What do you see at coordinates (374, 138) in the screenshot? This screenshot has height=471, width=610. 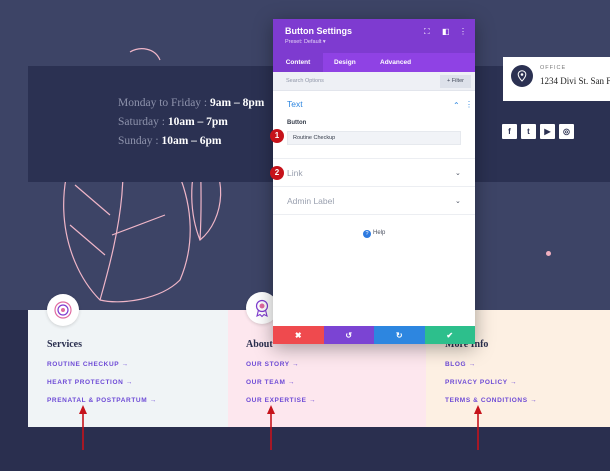 I see `button-text-input: Routine Checkup` at bounding box center [374, 138].